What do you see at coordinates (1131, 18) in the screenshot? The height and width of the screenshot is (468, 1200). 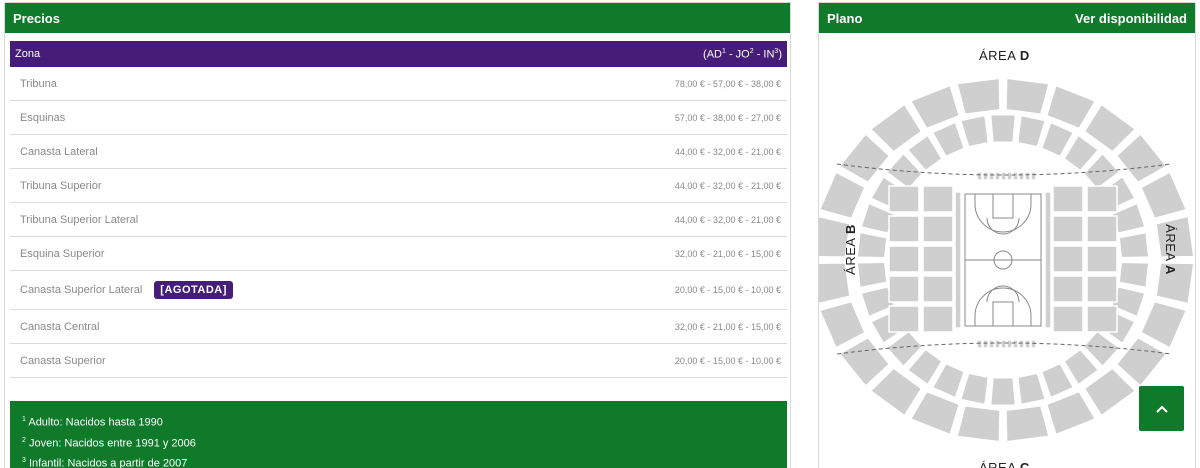 I see `availability-link: Ver disponibilidad` at bounding box center [1131, 18].